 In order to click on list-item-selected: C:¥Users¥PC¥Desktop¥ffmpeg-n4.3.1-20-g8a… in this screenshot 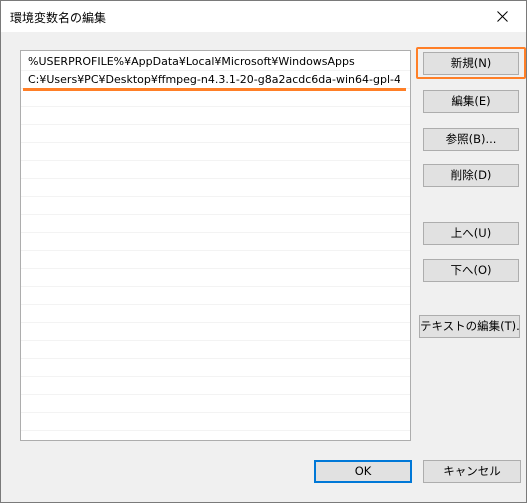, I will do `click(215, 81)`.